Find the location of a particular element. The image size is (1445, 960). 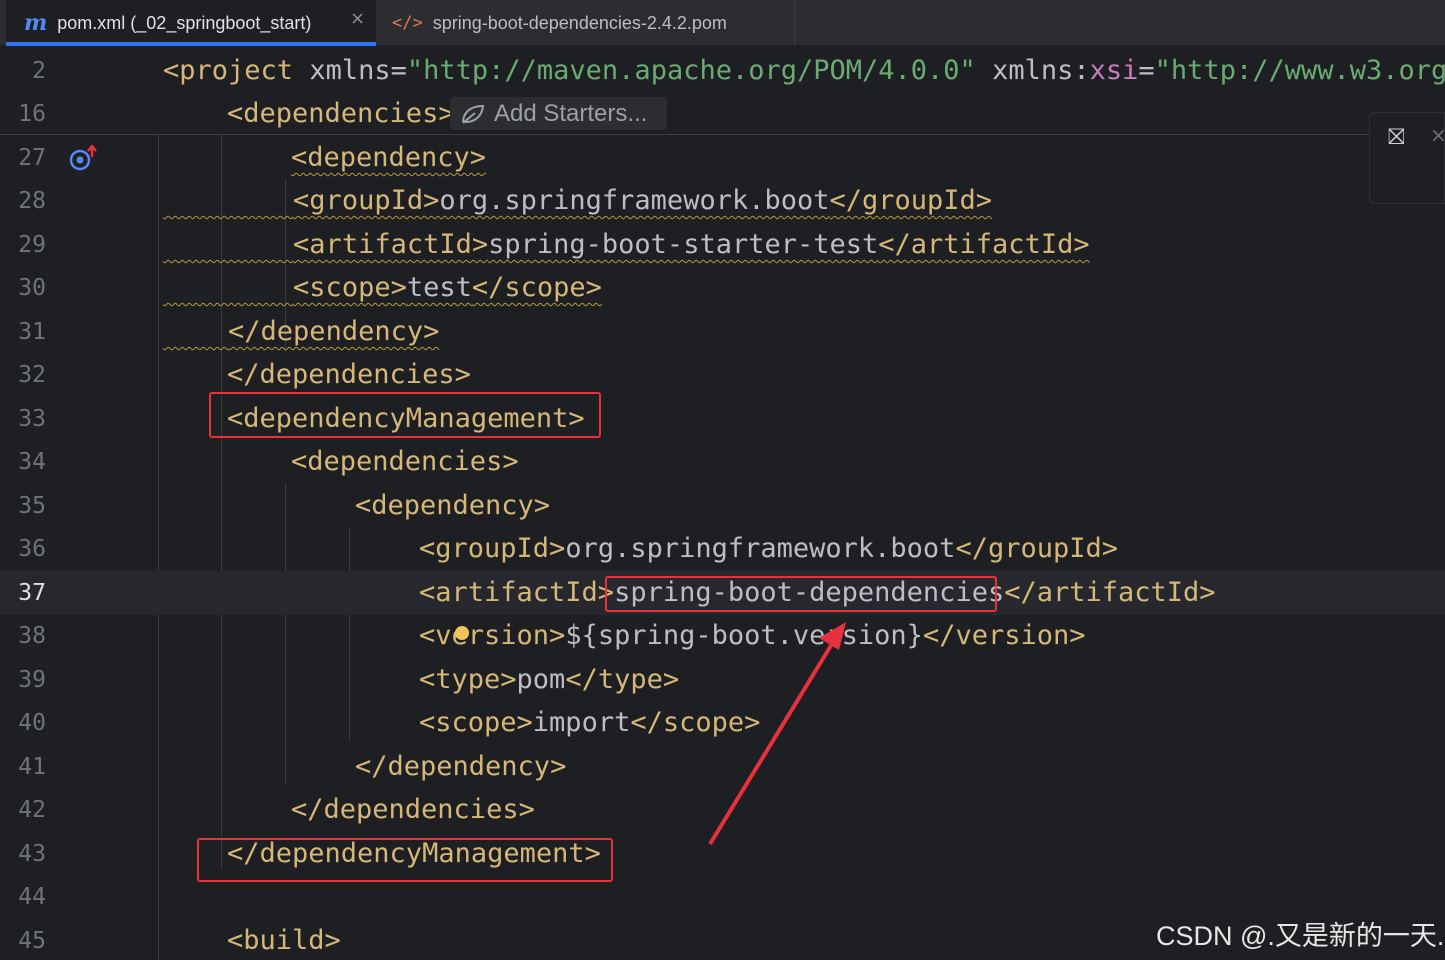

line-number: 42 is located at coordinates (32, 810).